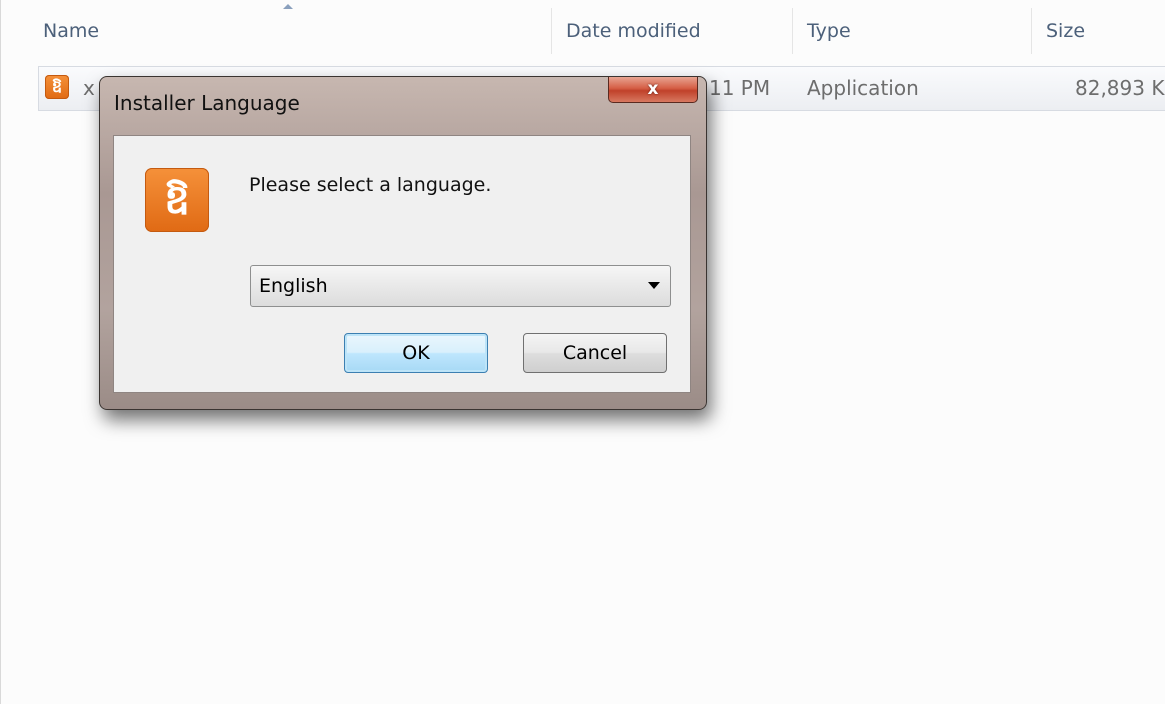 Image resolution: width=1165 pixels, height=704 pixels. I want to click on ok-button-label: OK, so click(416, 353).